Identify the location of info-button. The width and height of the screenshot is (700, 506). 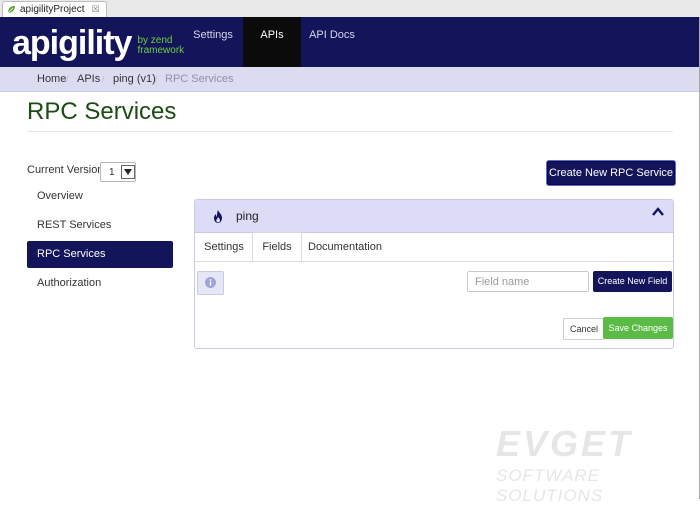
(210, 283).